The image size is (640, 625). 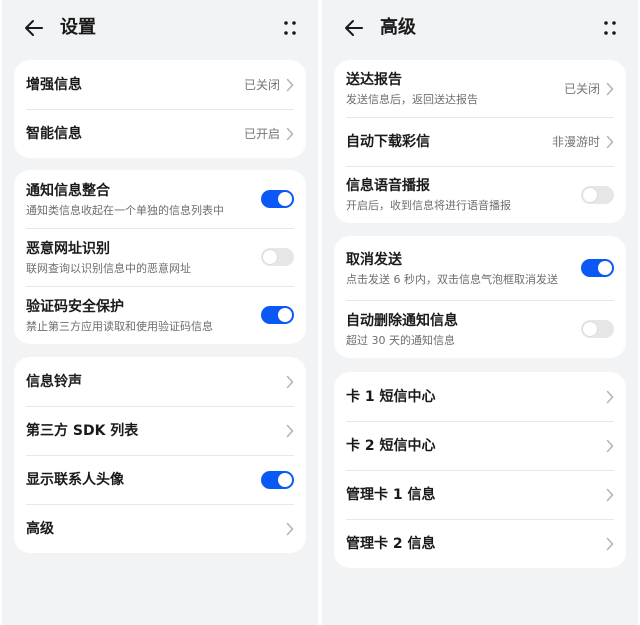 What do you see at coordinates (277, 257) in the screenshot?
I see `malicious-url-toggle` at bounding box center [277, 257].